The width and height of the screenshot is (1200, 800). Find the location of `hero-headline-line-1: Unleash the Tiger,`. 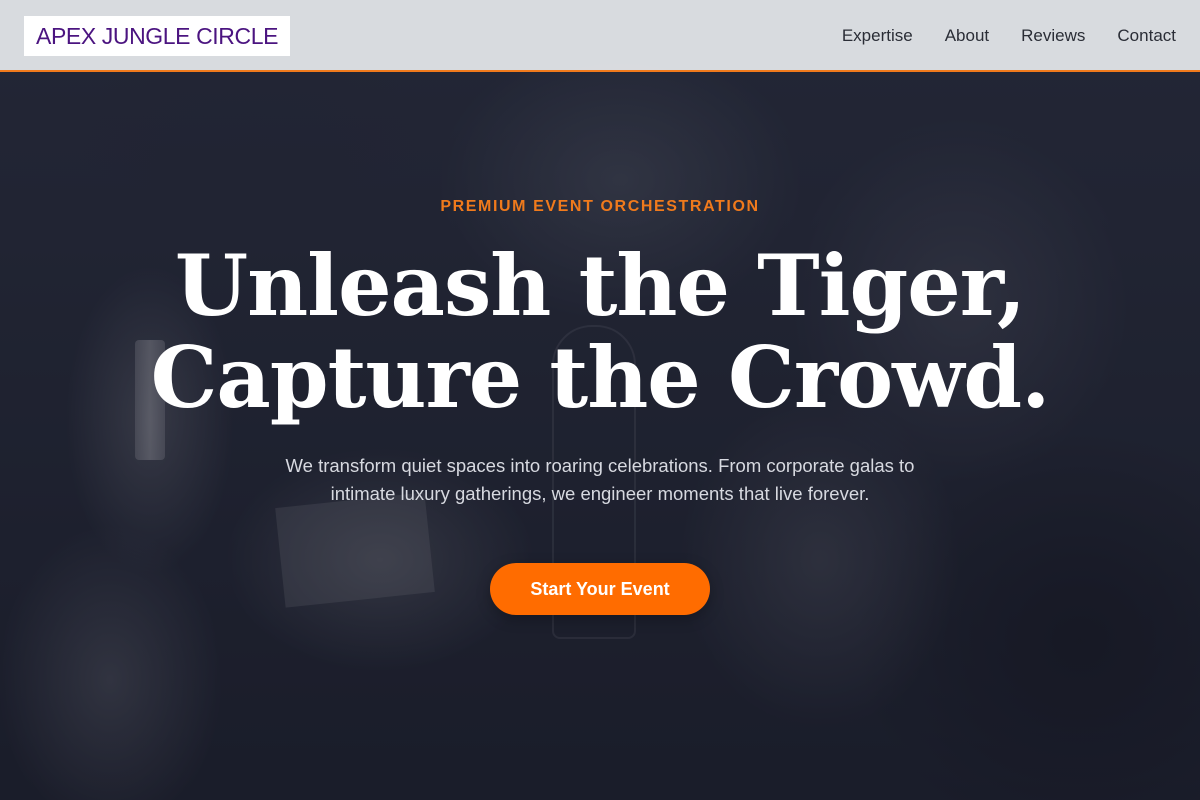

hero-headline-line-1: Unleash the Tiger, is located at coordinates (600, 285).